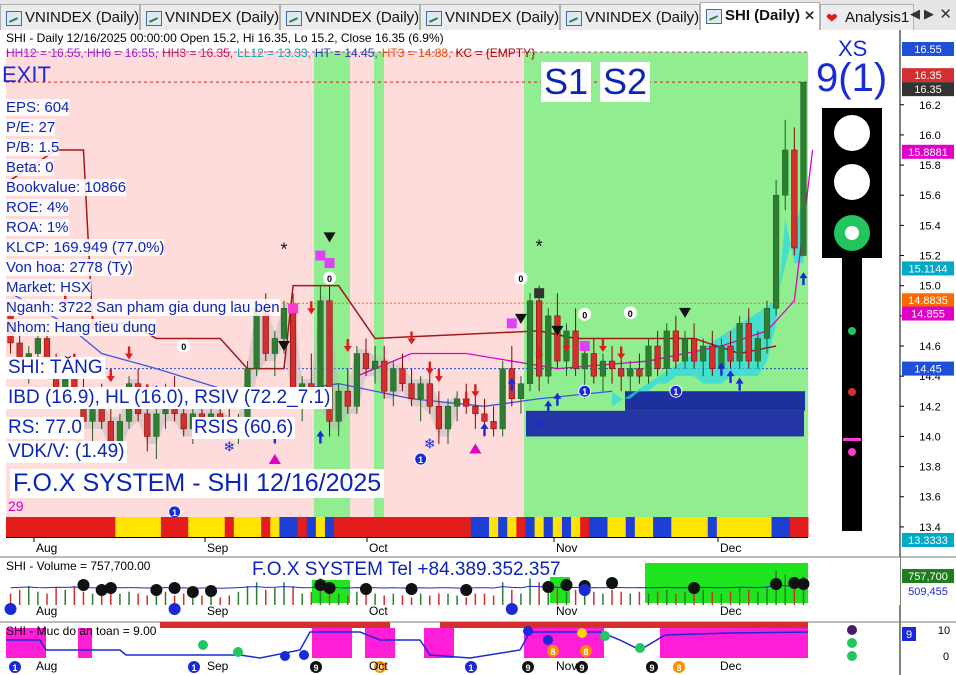  What do you see at coordinates (929, 528) in the screenshot?
I see `y-tick-label: 13.4` at bounding box center [929, 528].